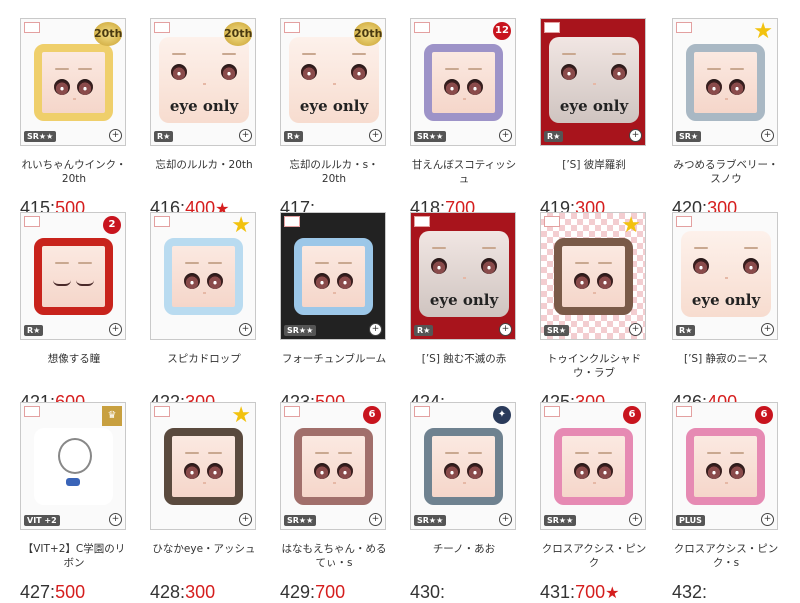 Image resolution: width=800 pixels, height=603 pixels. I want to click on item-name: クロスアクシス・ピンク・s, so click(726, 556).